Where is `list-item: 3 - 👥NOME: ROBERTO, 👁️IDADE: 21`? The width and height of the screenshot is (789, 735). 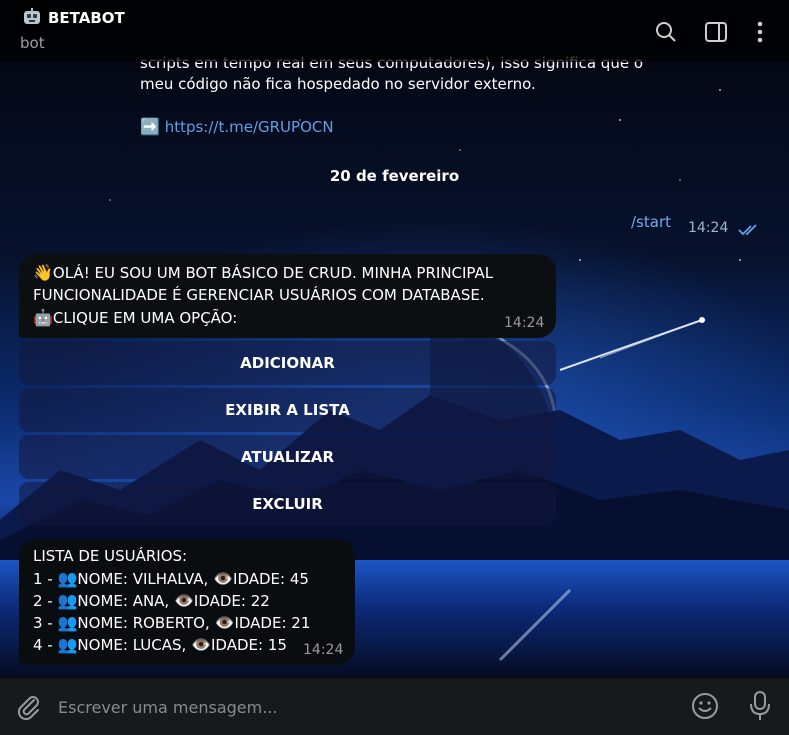 list-item: 3 - 👥NOME: ROBERTO, 👁️IDADE: 21 is located at coordinates (171, 622).